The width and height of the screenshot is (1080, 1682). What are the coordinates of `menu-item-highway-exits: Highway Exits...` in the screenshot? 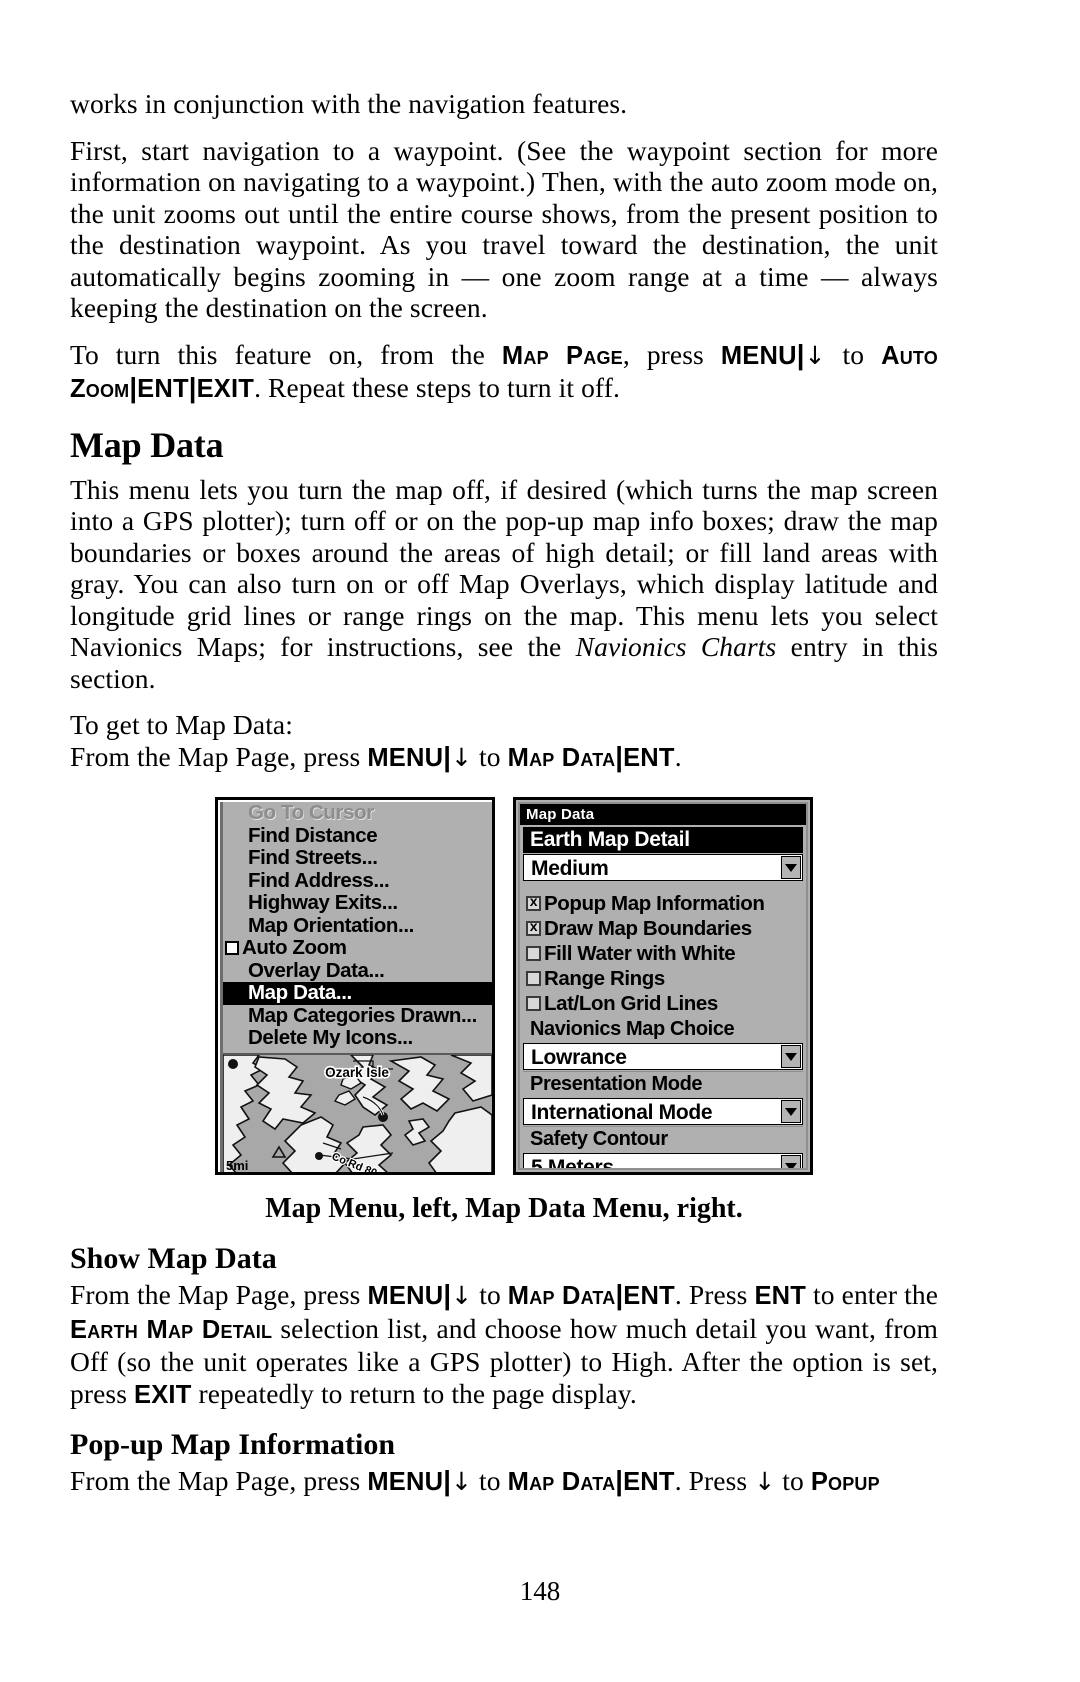 It's located at (357, 903).